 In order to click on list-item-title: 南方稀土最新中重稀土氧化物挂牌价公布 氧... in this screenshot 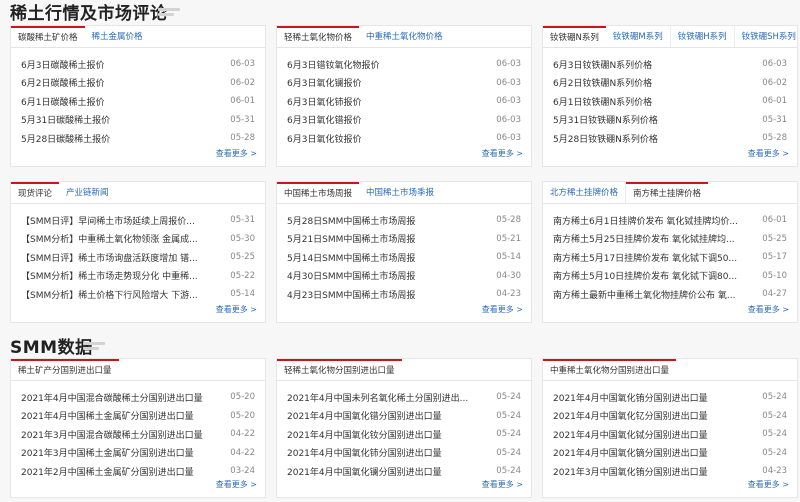, I will do `click(644, 294)`.